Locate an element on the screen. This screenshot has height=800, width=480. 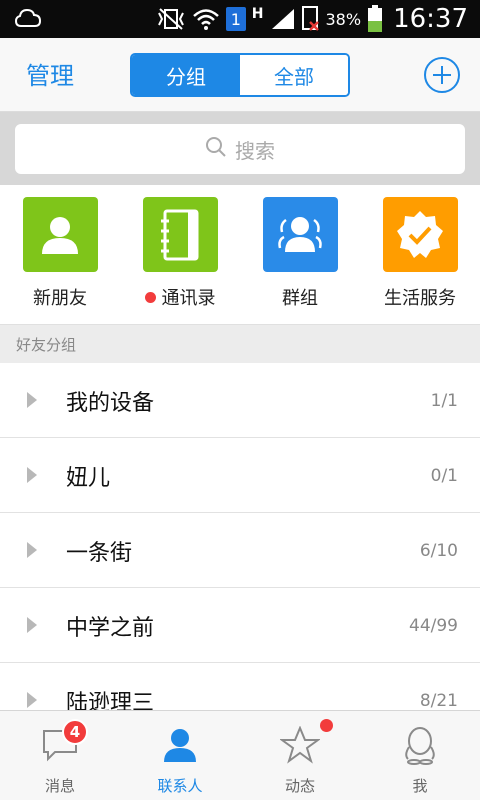
quick-label: 生活服务 is located at coordinates (420, 298).